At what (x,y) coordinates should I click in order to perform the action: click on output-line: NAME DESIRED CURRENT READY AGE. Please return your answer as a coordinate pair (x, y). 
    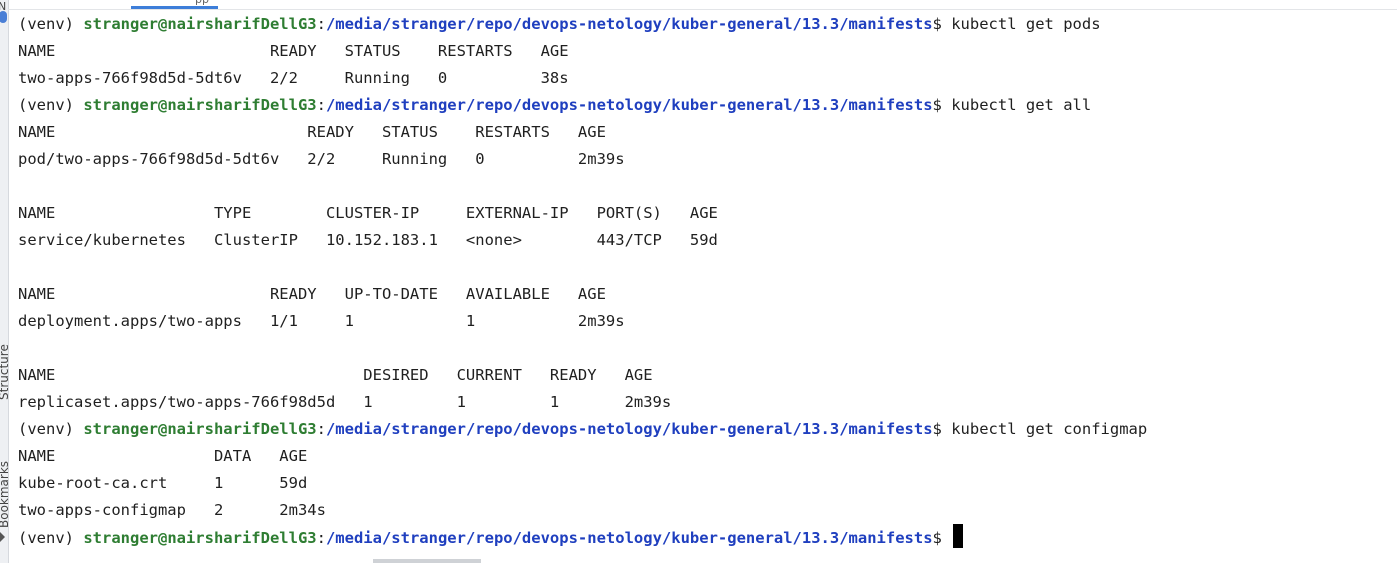
    Looking at the image, I should click on (335, 375).